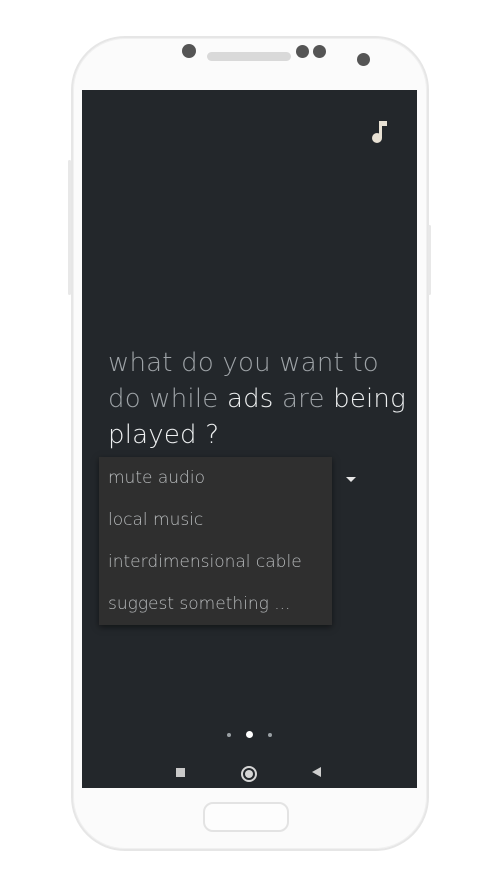 Image resolution: width=500 pixels, height=889 pixels. I want to click on back-icon, so click(316, 772).